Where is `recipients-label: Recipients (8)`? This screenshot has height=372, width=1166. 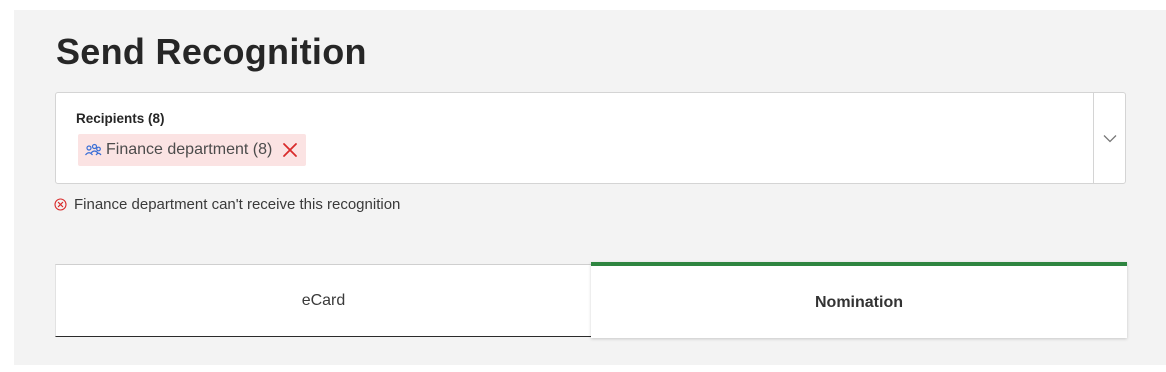 recipients-label: Recipients (8) is located at coordinates (120, 118).